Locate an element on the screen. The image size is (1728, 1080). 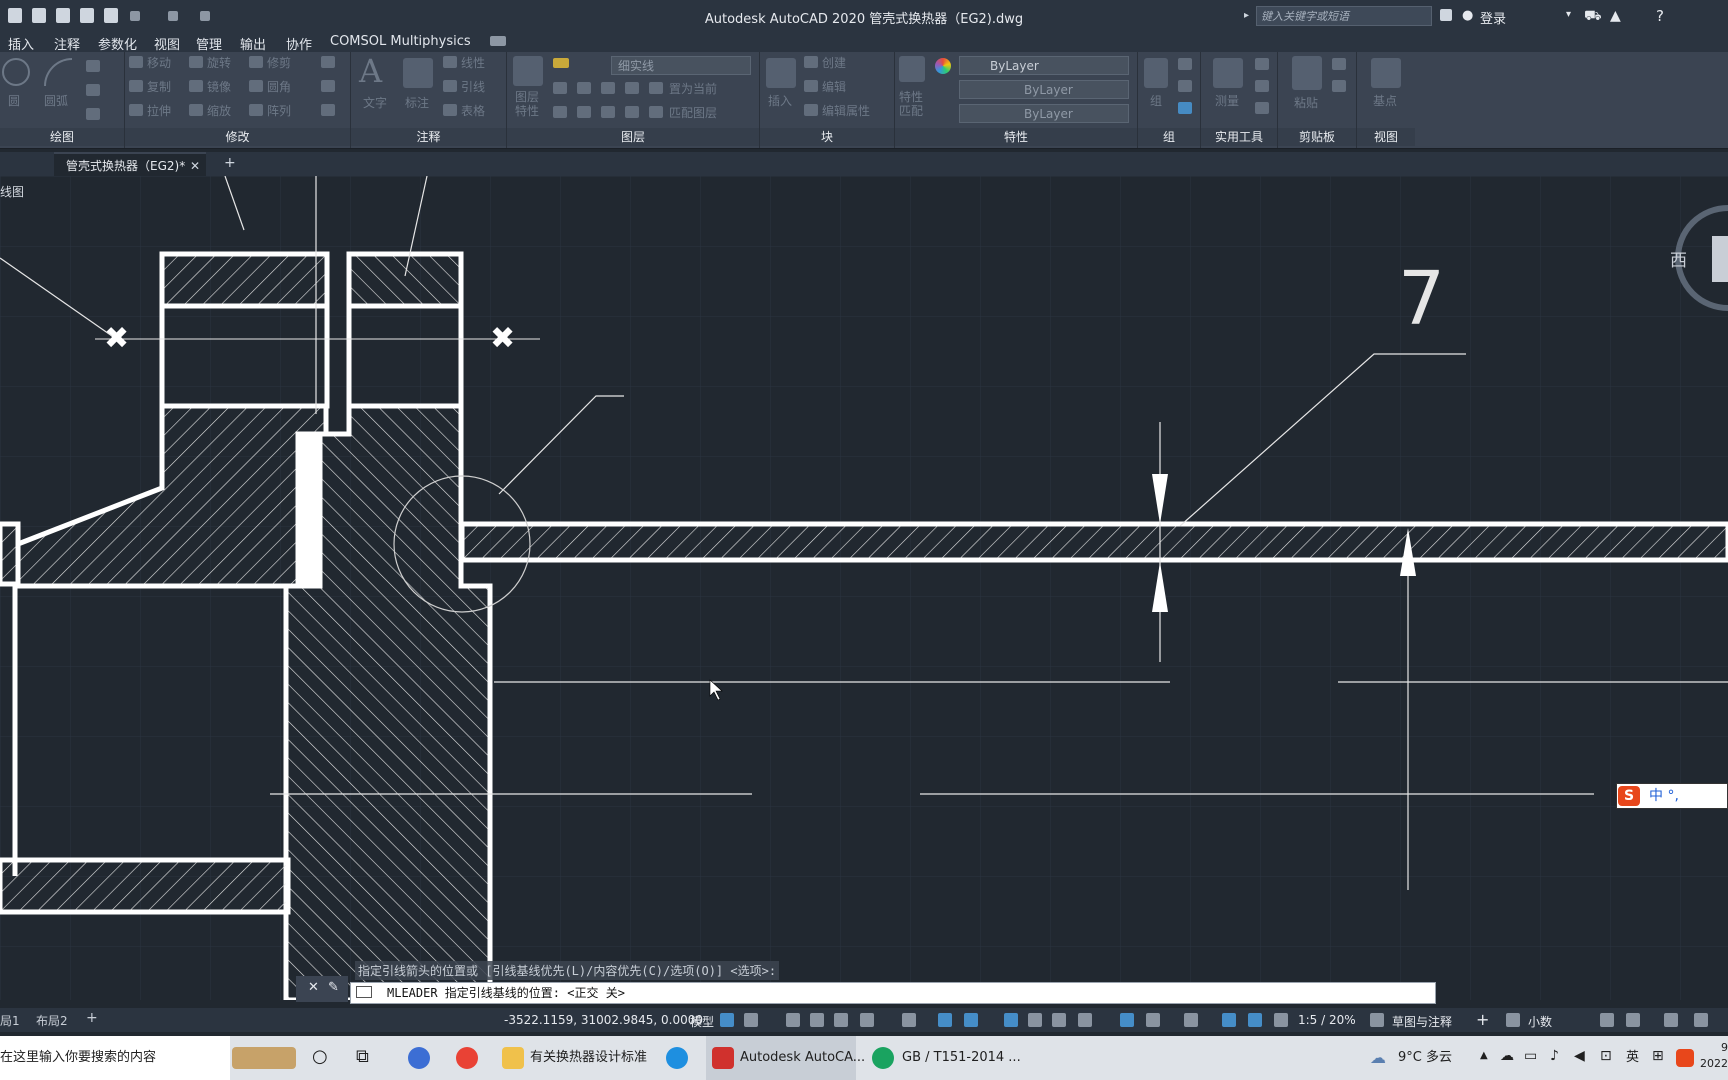
print-icon is located at coordinates (111, 15).